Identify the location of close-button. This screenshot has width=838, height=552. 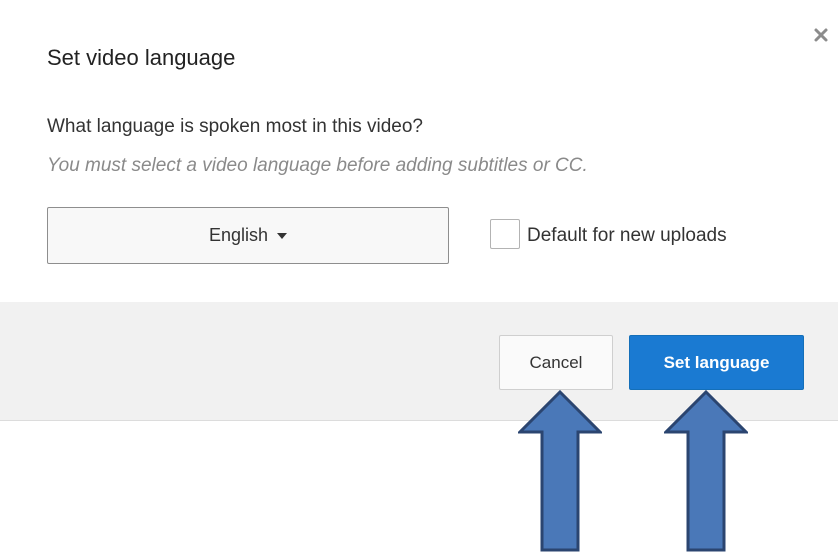
(821, 35).